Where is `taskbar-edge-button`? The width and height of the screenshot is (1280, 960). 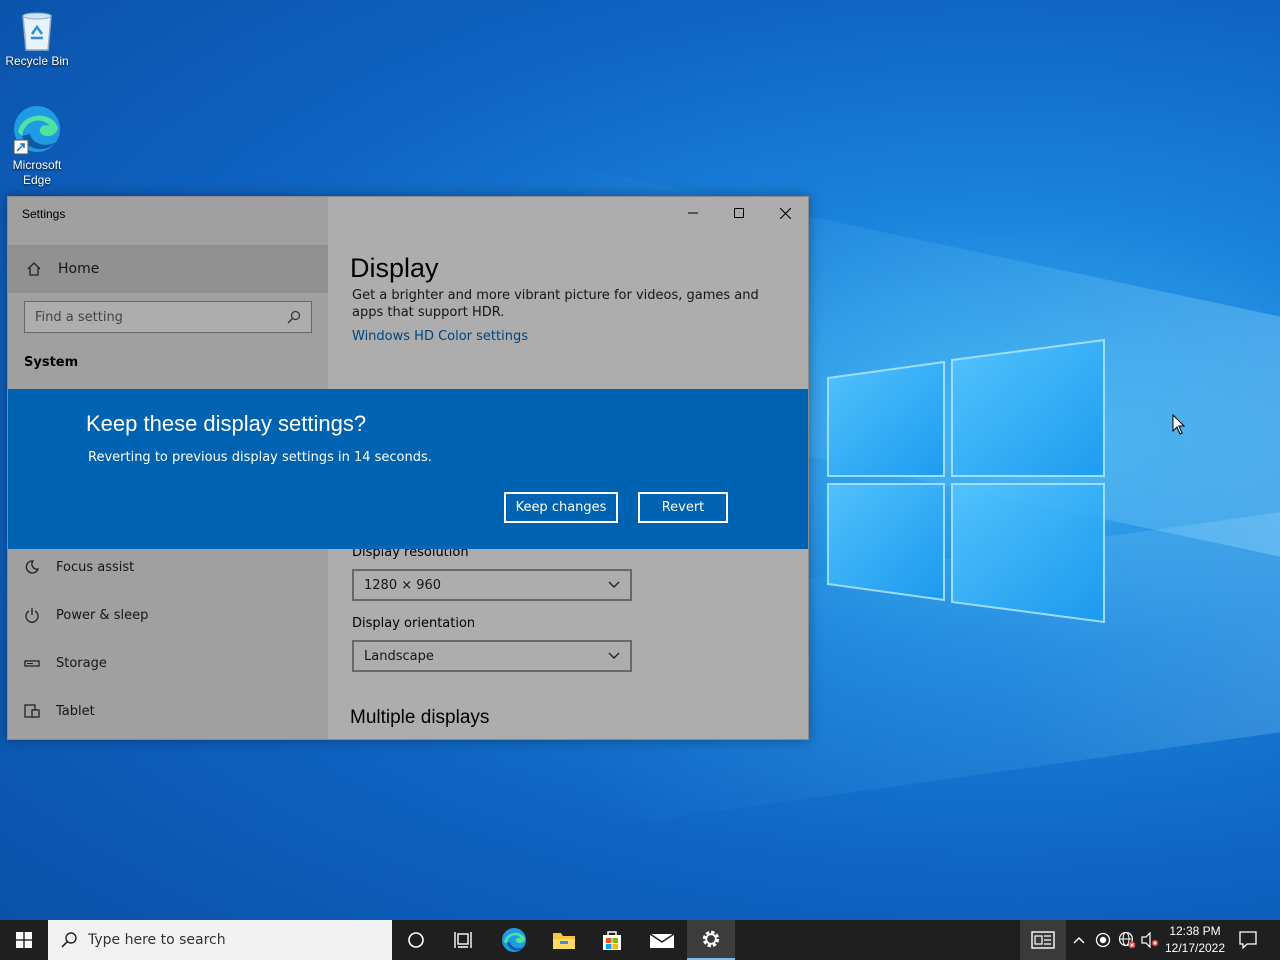
taskbar-edge-button is located at coordinates (514, 940).